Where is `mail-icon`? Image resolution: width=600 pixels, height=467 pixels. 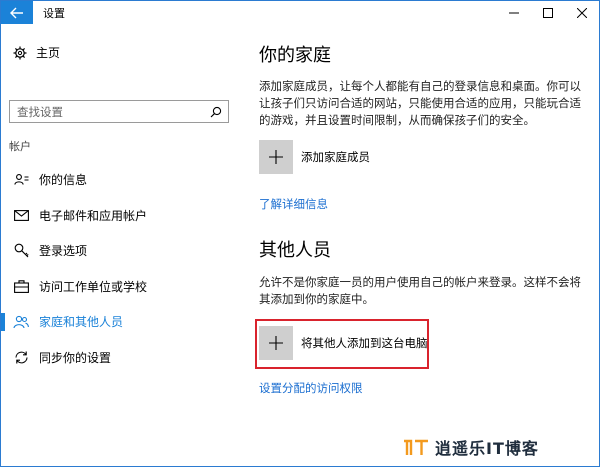 mail-icon is located at coordinates (21, 215).